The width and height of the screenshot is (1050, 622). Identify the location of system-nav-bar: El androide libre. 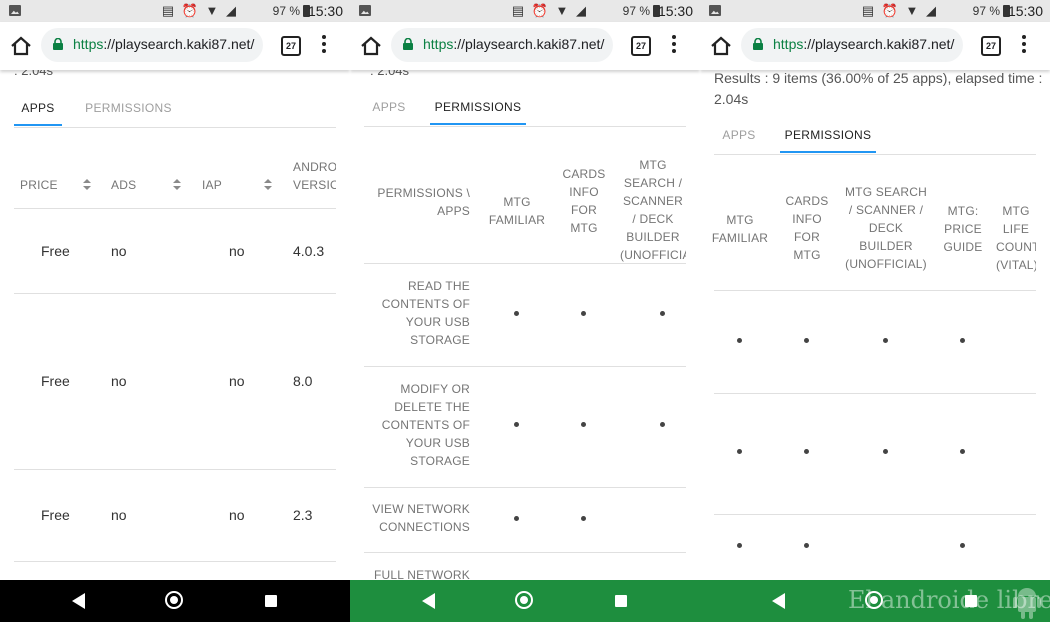
(875, 601).